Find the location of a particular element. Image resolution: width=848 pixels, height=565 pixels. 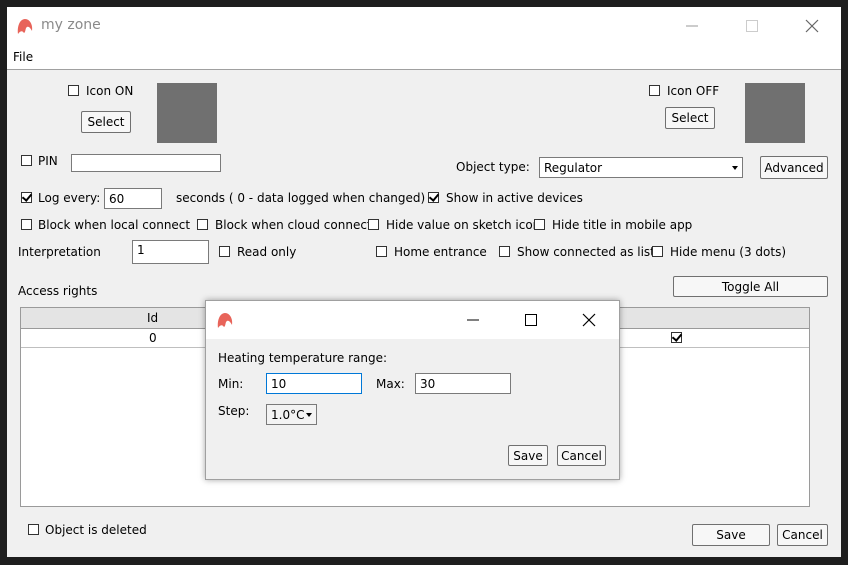

dialog-close-button is located at coordinates (589, 320).